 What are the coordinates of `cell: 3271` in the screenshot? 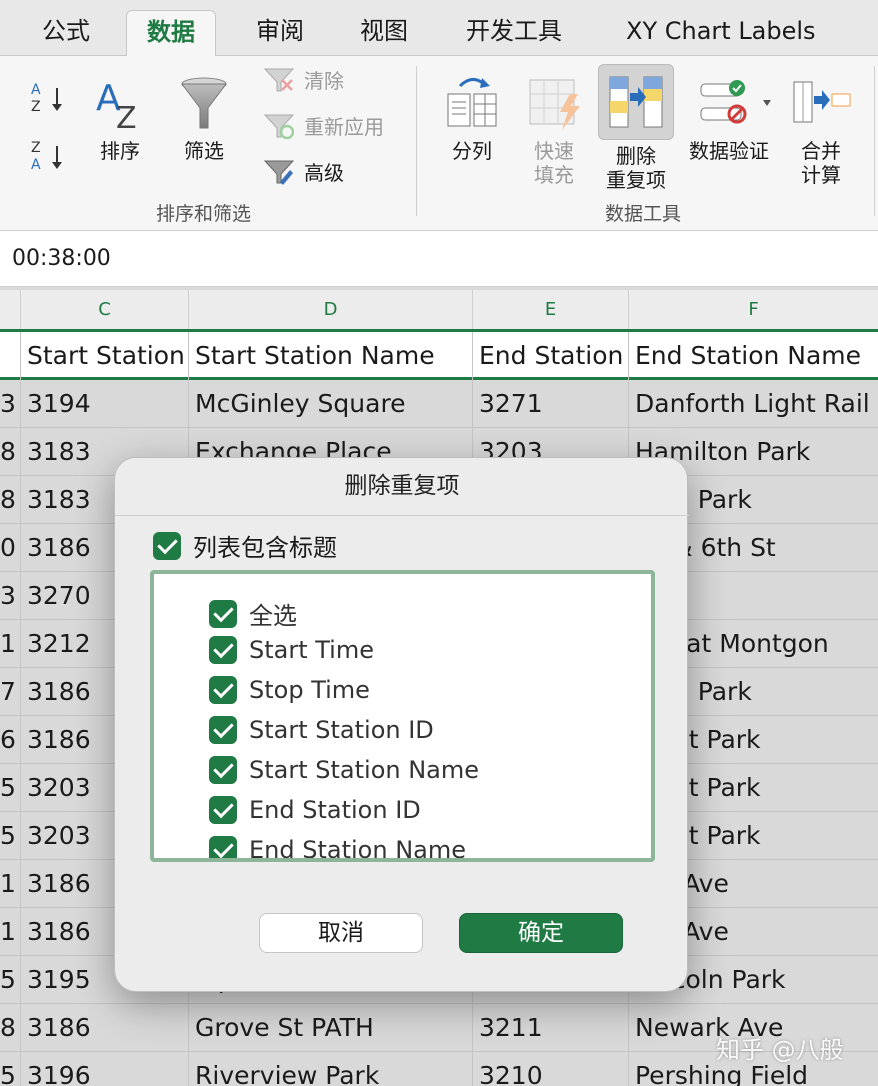 It's located at (551, 404).